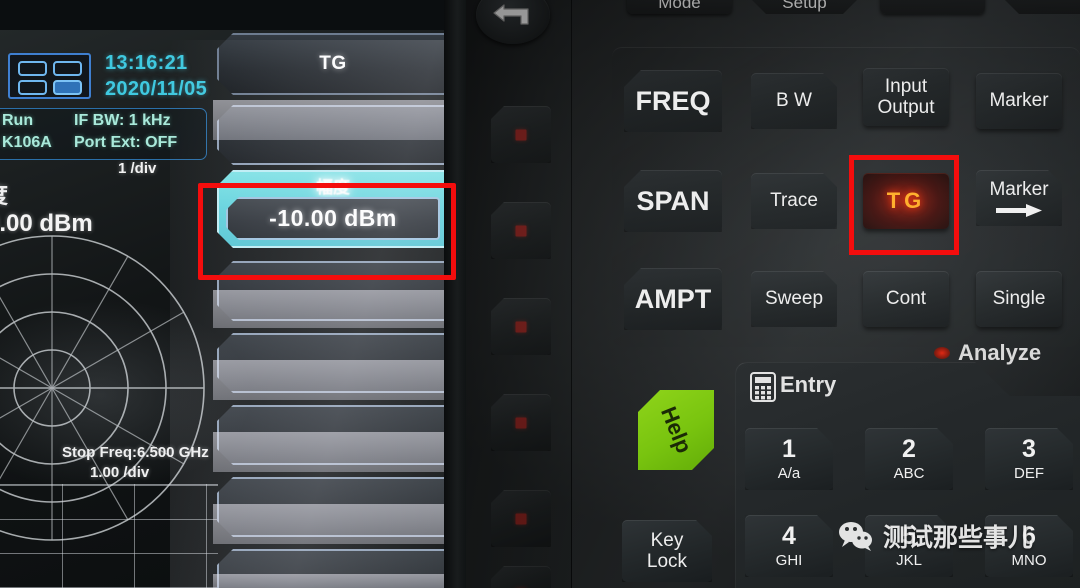 The width and height of the screenshot is (1080, 588). I want to click on watermark-text: 测试那些事儿, so click(958, 538).